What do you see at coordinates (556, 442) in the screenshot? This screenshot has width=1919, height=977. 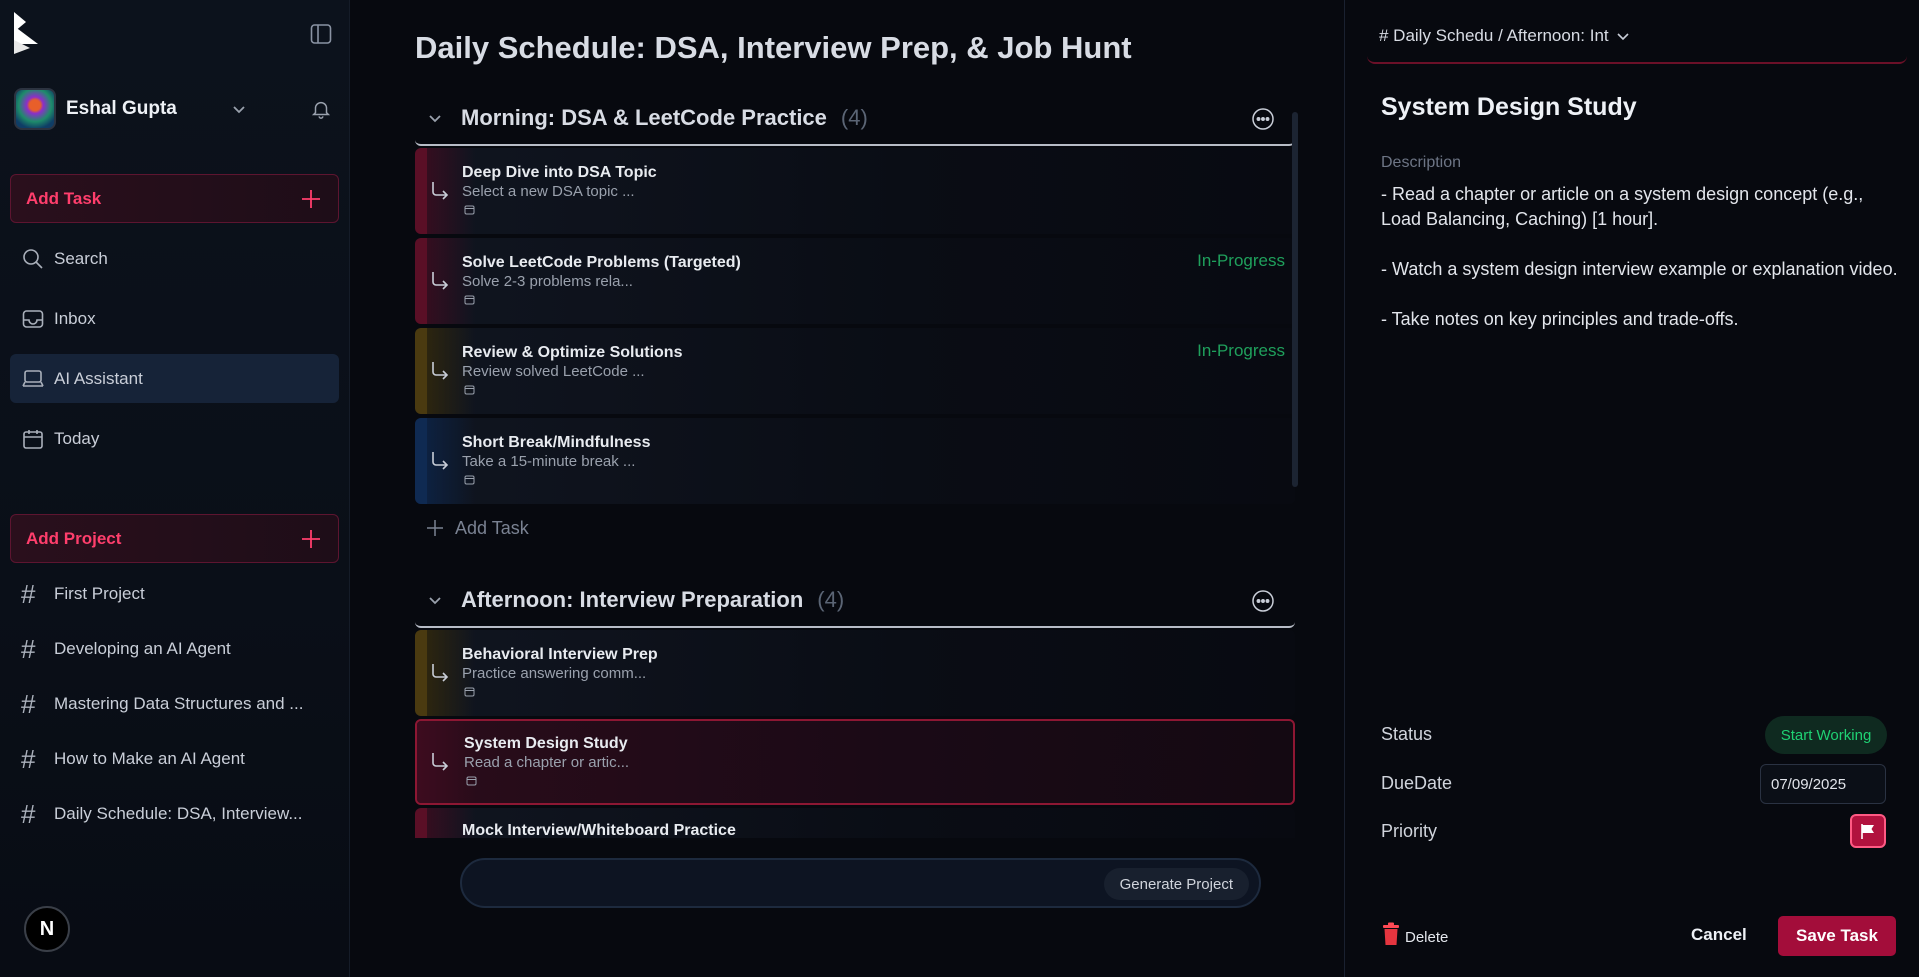 I see `task-title: Short Break/Mindfulness` at bounding box center [556, 442].